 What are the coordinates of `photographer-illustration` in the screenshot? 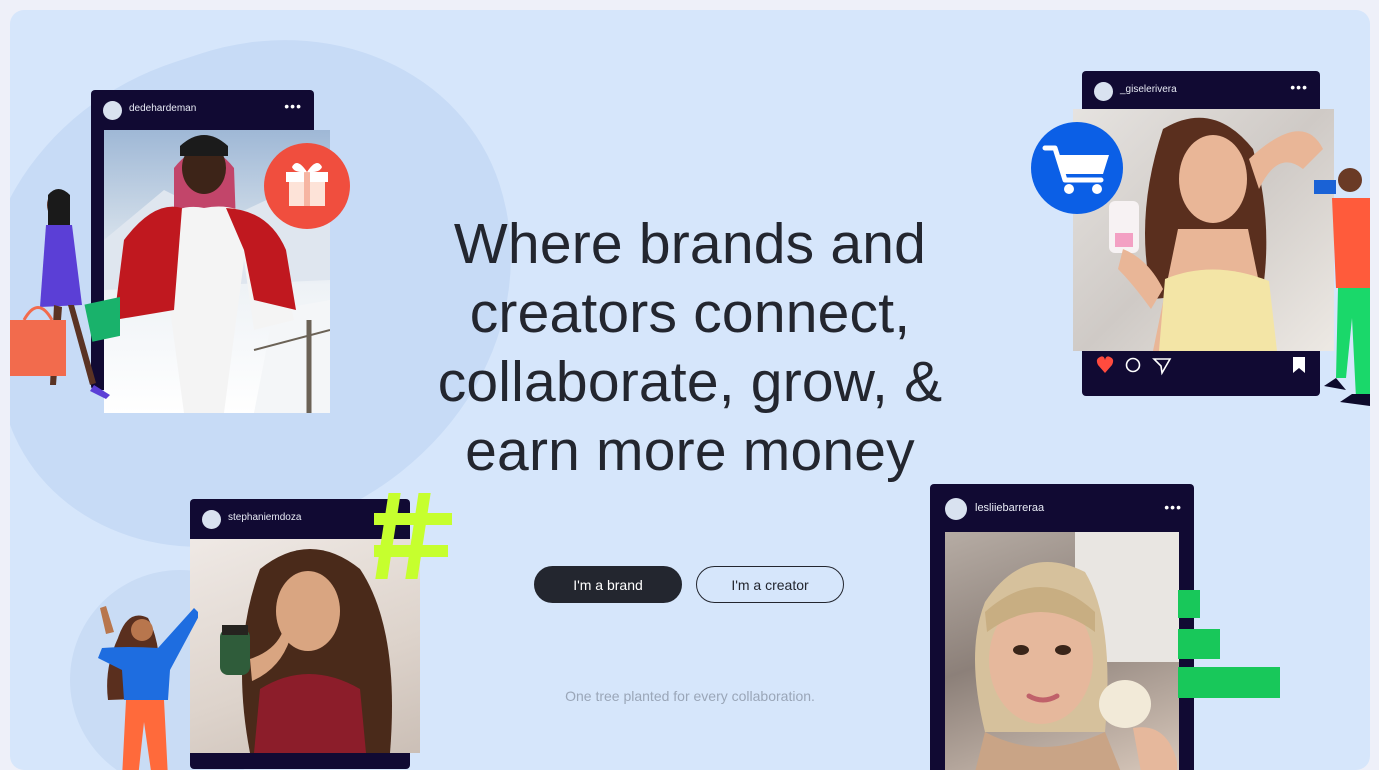 It's located at (1342, 287).